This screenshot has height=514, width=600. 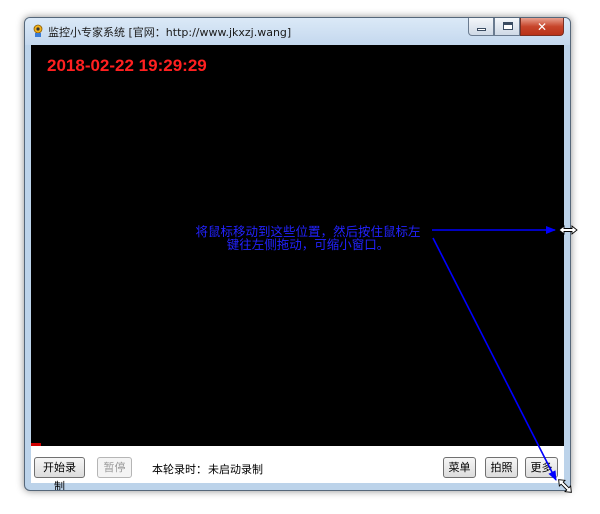 I want to click on resize-horizontal-cursor-icon, so click(x=568, y=230).